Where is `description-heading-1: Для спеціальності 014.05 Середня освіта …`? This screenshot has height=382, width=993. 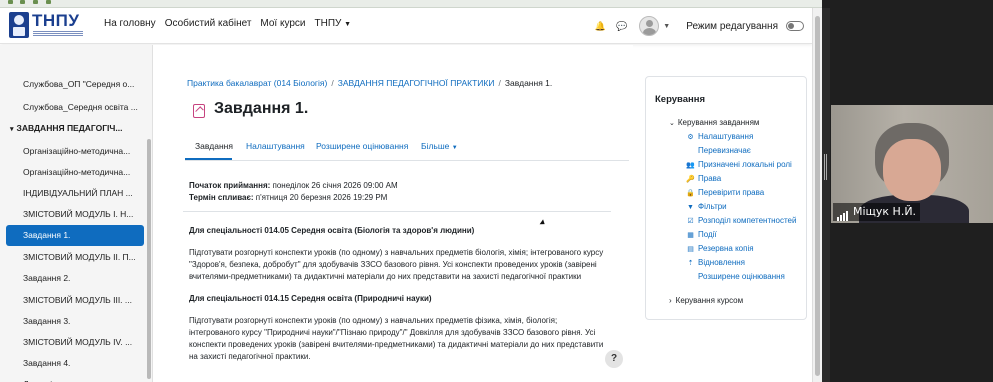 description-heading-1: Для спеціальності 014.05 Середня освіта … is located at coordinates (332, 230).